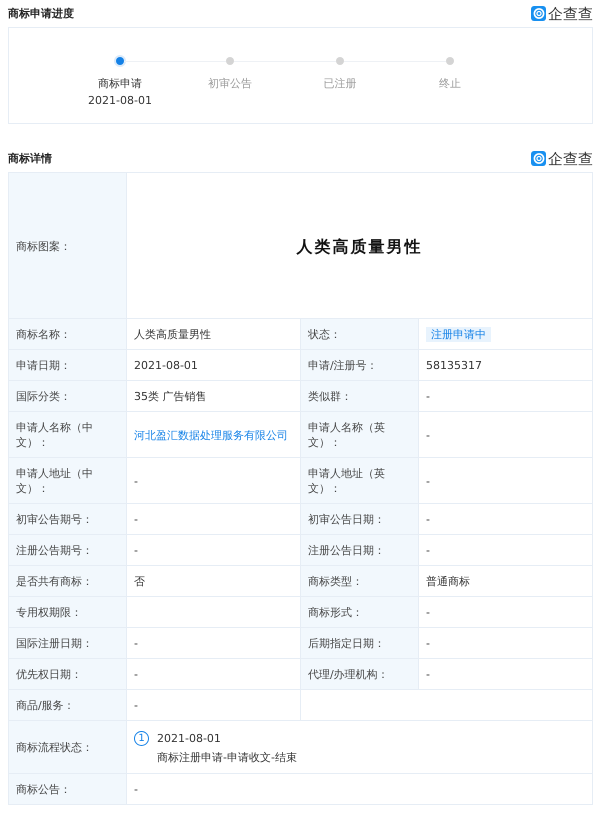 Image resolution: width=600 pixels, height=819 pixels. Describe the element at coordinates (68, 550) in the screenshot. I see `field-label: 注册公告期号：` at that location.